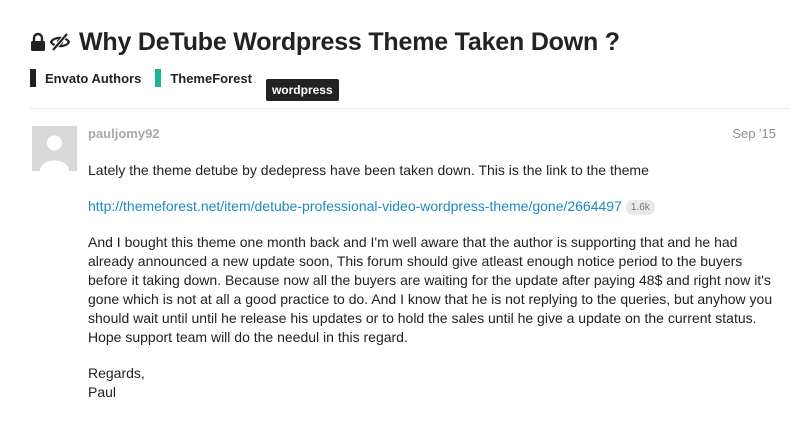 This screenshot has height=421, width=806. Describe the element at coordinates (38, 41) in the screenshot. I see `lock-icon` at that location.